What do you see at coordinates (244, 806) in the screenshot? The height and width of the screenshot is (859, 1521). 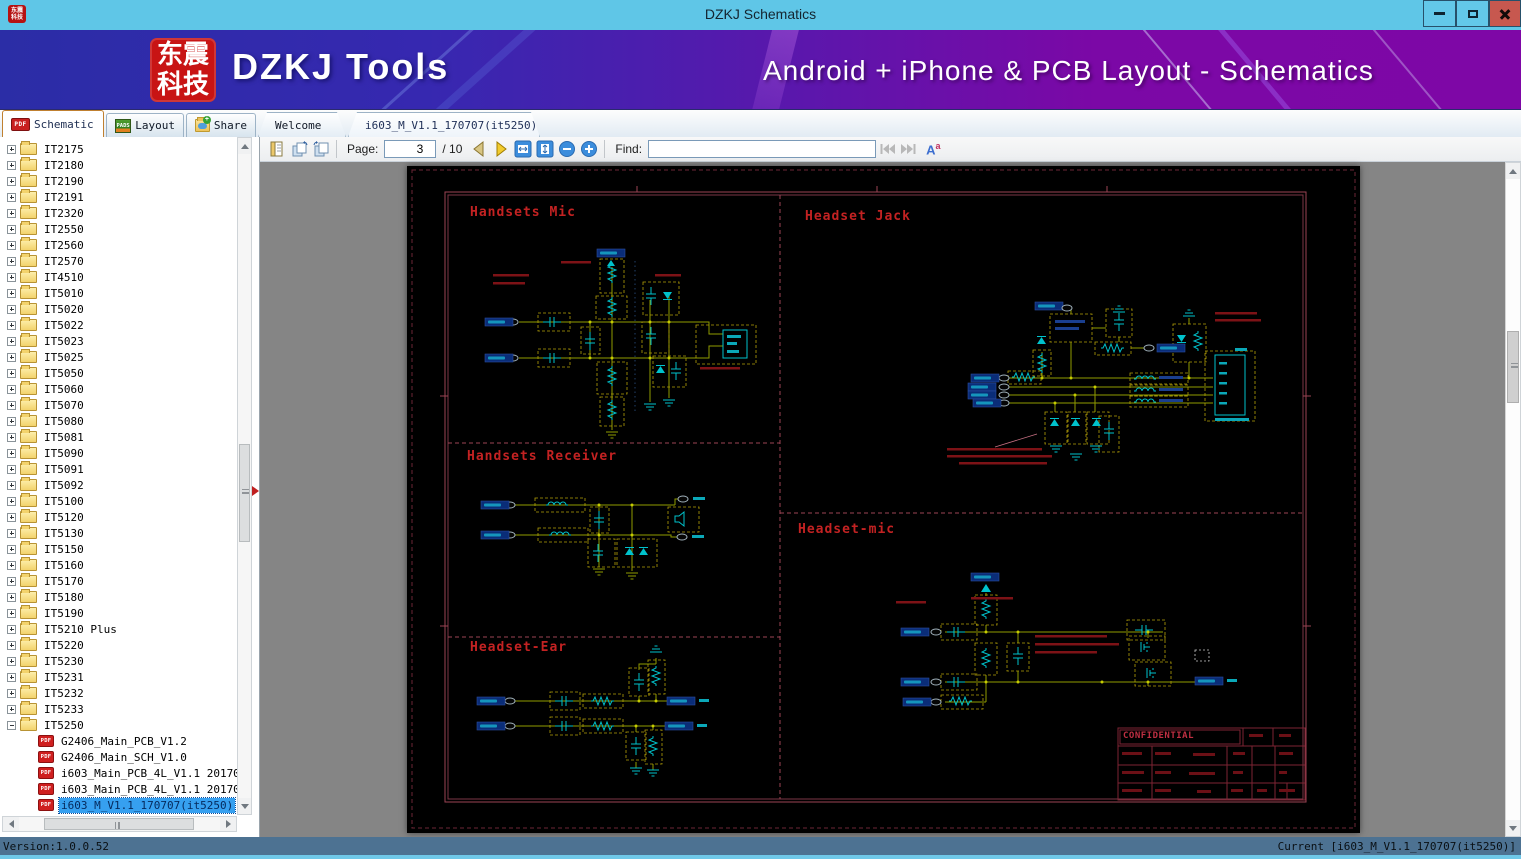 I see `scroll-down-button` at bounding box center [244, 806].